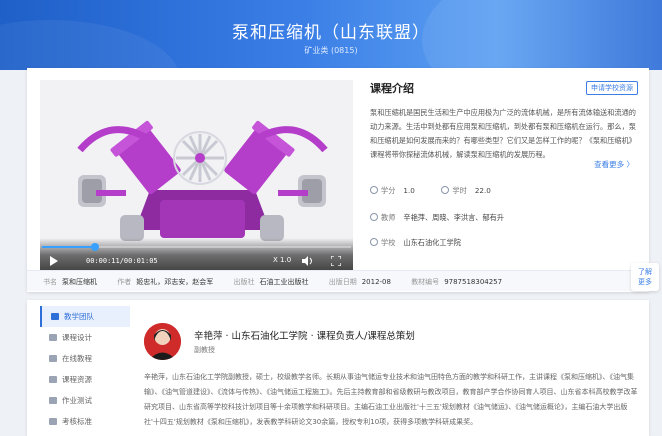 The image size is (662, 436). Describe the element at coordinates (388, 190) in the screenshot. I see `credit-label: 学分` at that location.